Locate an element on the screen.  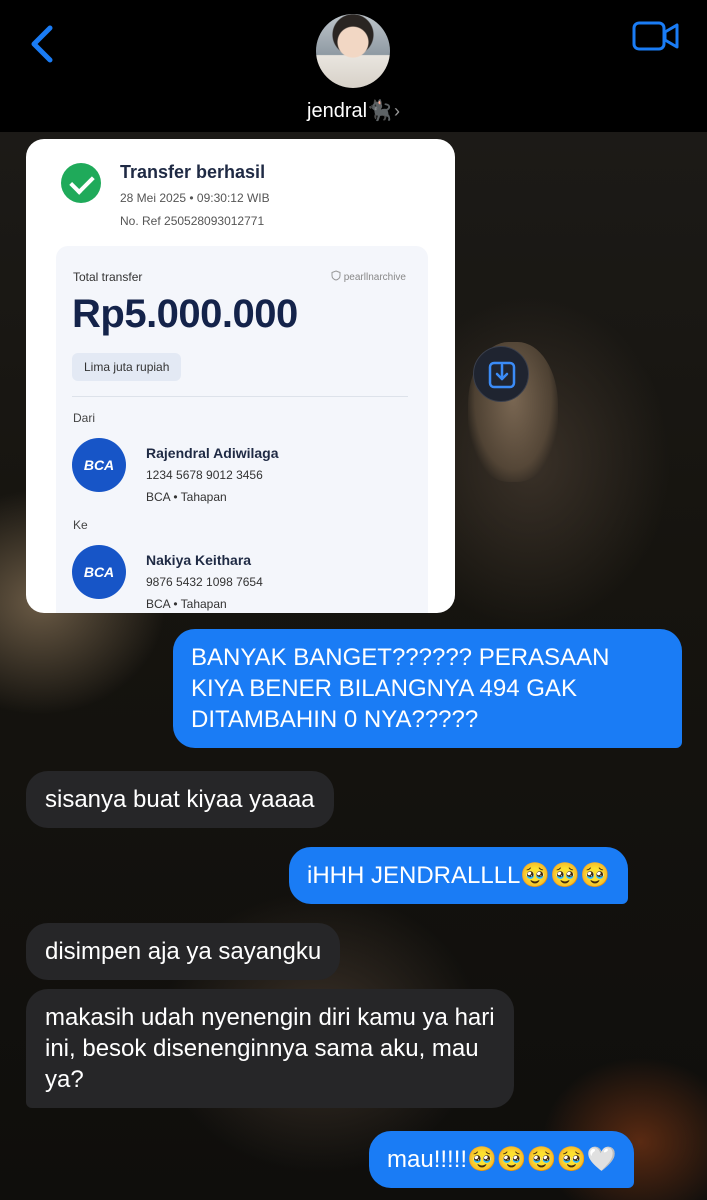
sender-account-type: BCA • Tahapan is located at coordinates (186, 497).